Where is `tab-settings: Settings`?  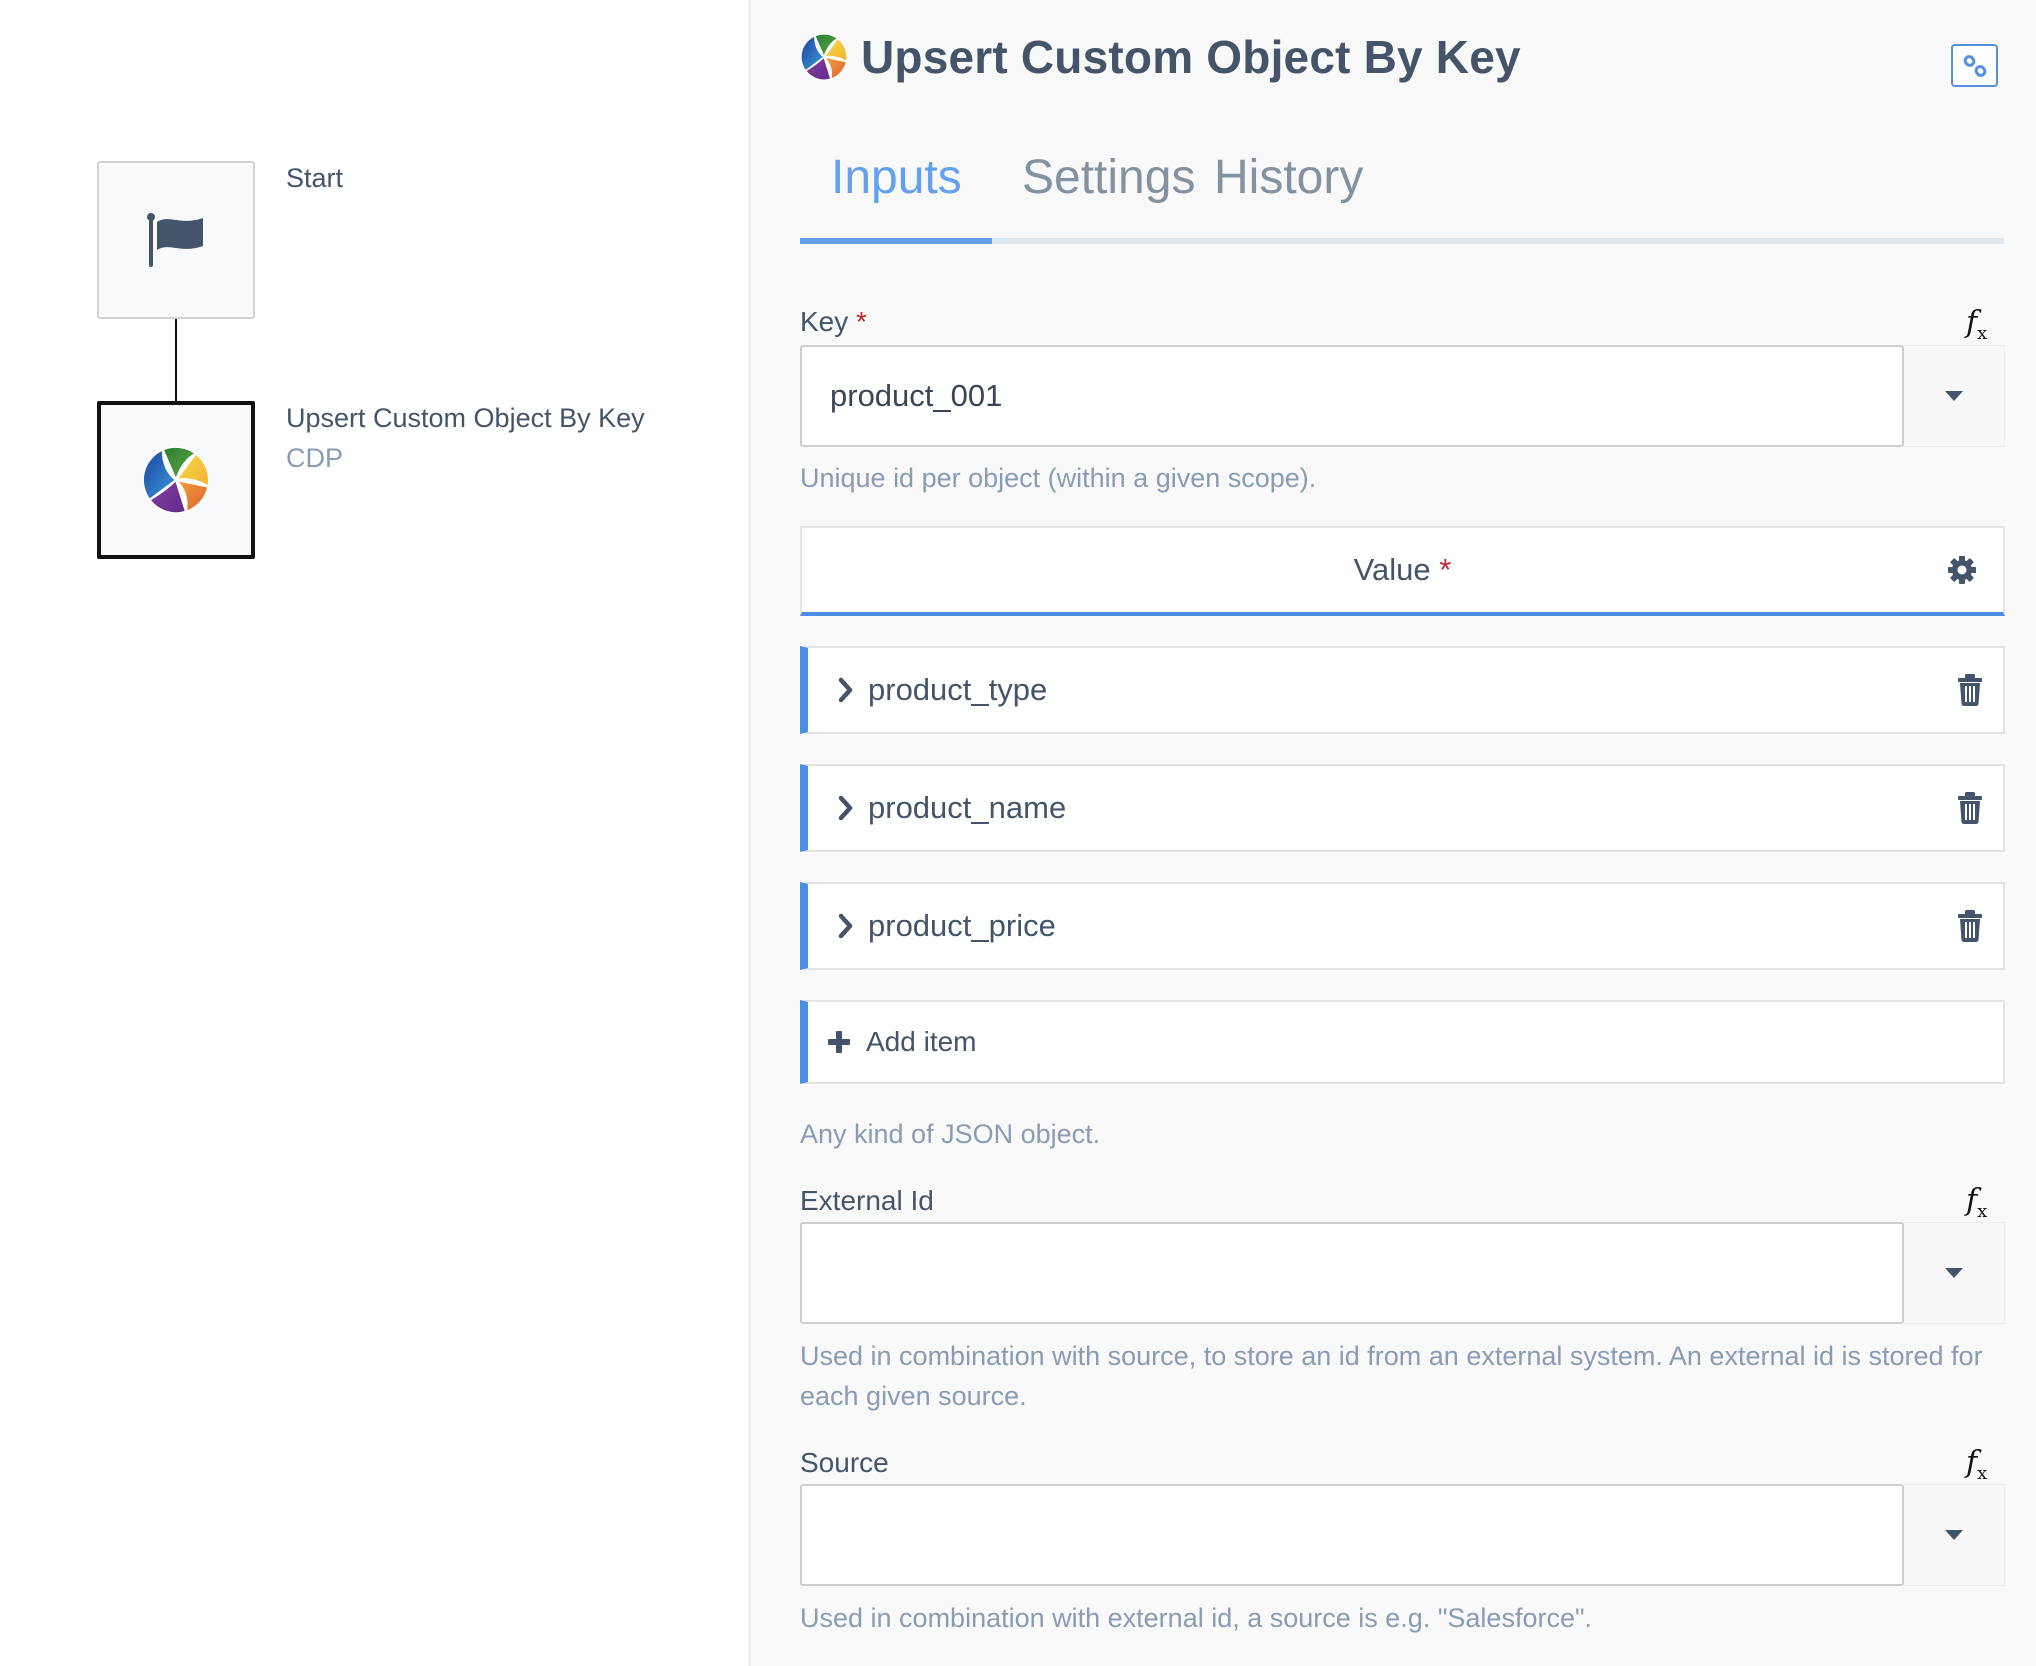 tab-settings: Settings is located at coordinates (1108, 177).